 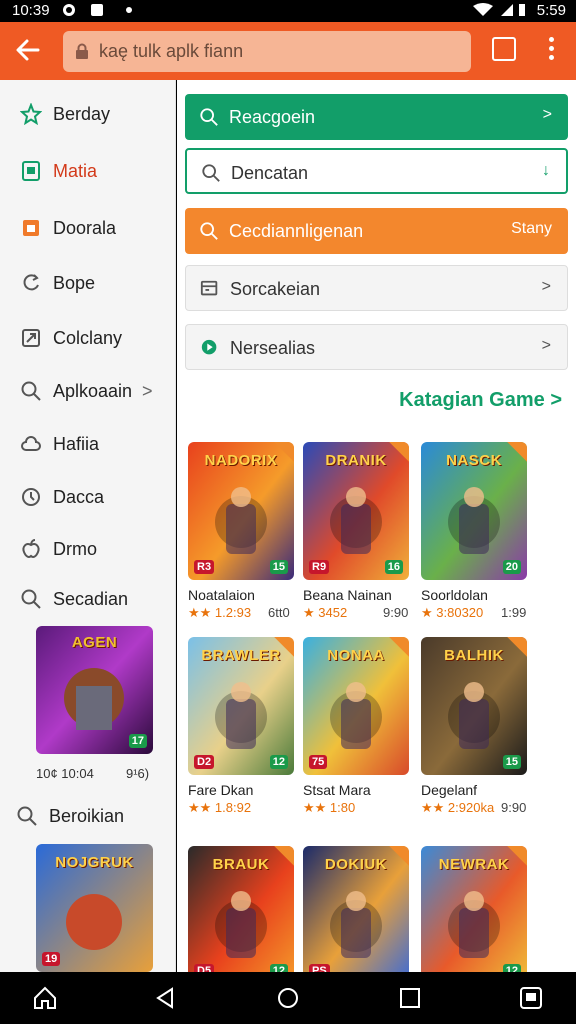 What do you see at coordinates (31, 548) in the screenshot?
I see `apple-icon` at bounding box center [31, 548].